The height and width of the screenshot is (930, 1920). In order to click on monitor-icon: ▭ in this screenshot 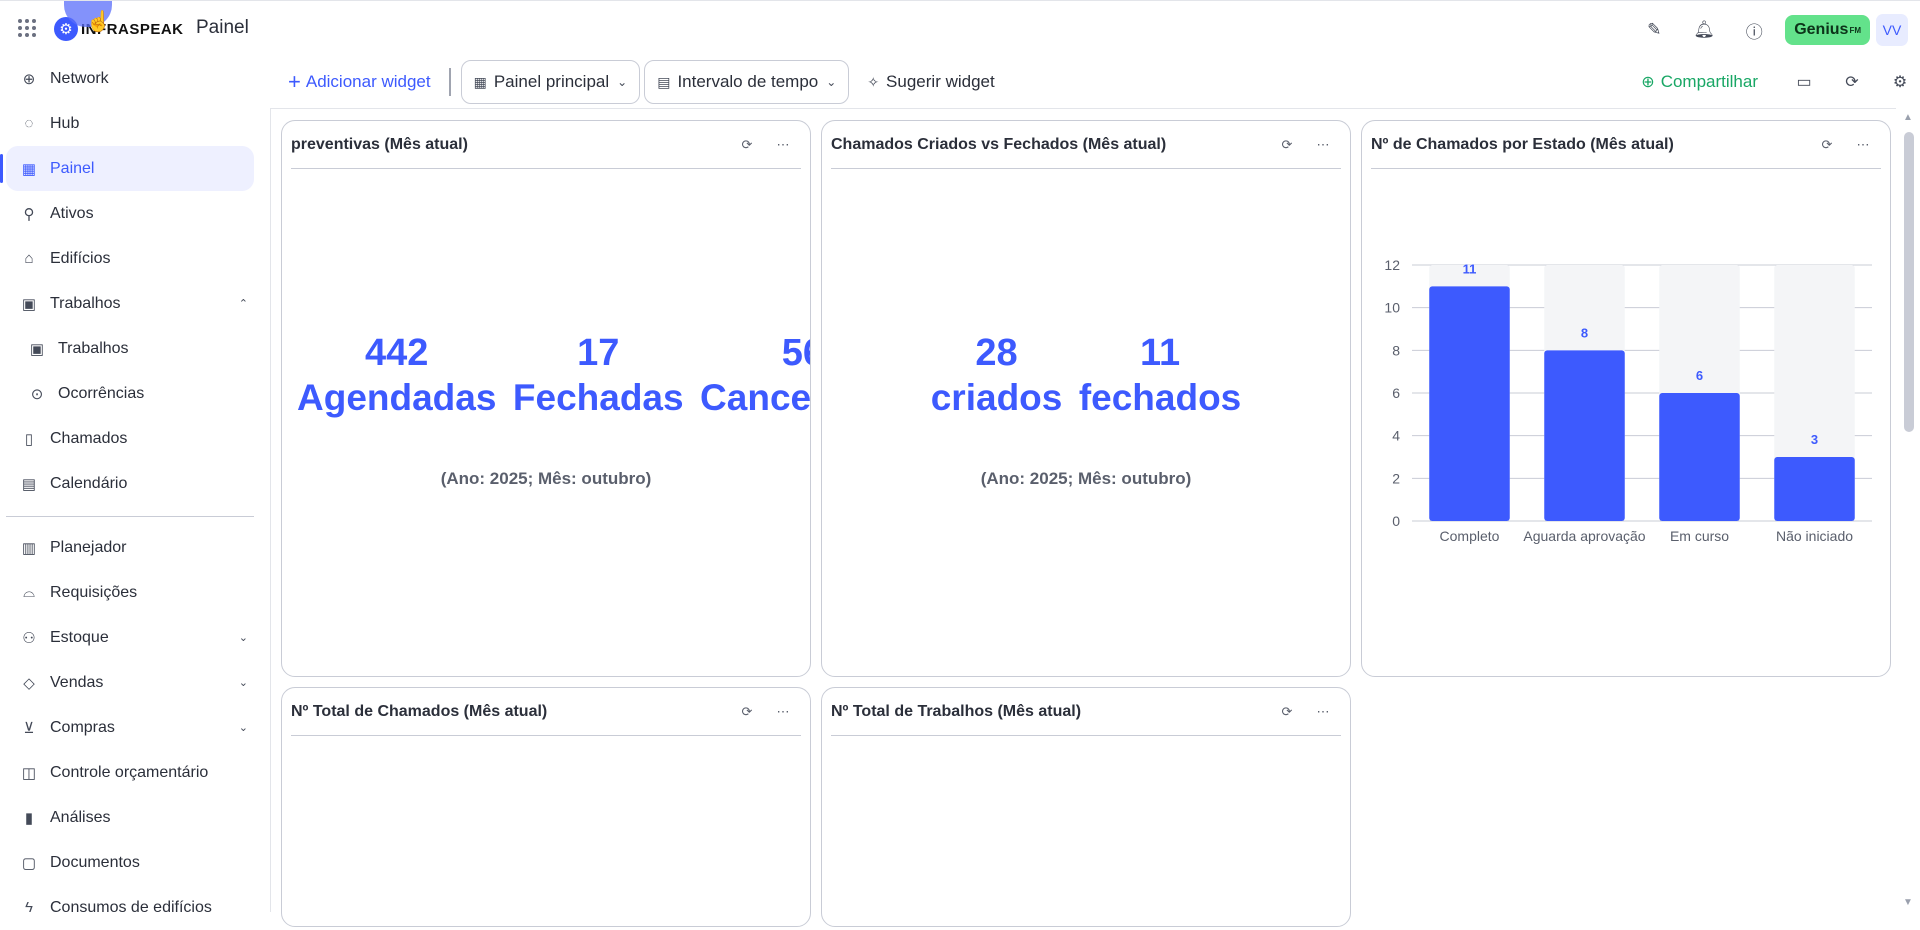, I will do `click(1804, 82)`.